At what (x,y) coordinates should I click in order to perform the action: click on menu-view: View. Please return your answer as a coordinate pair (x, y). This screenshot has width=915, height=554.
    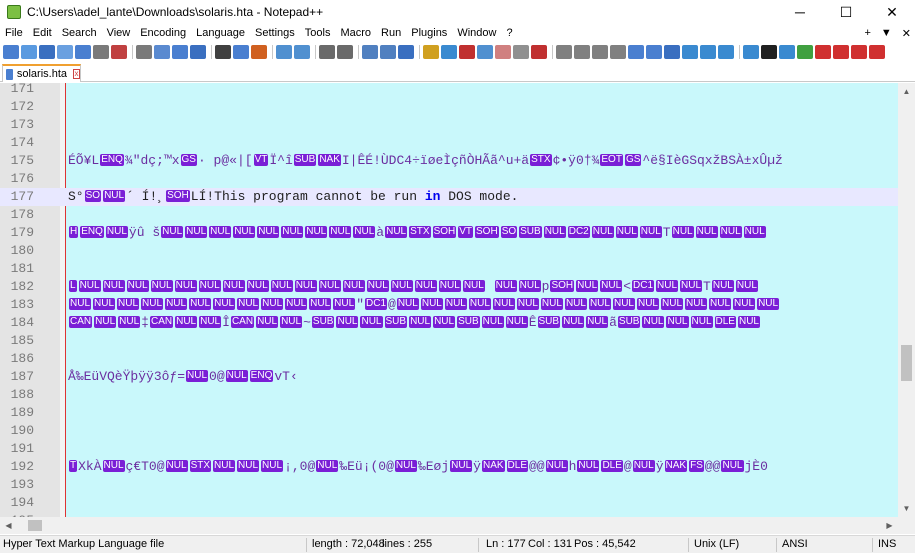
    Looking at the image, I should click on (119, 33).